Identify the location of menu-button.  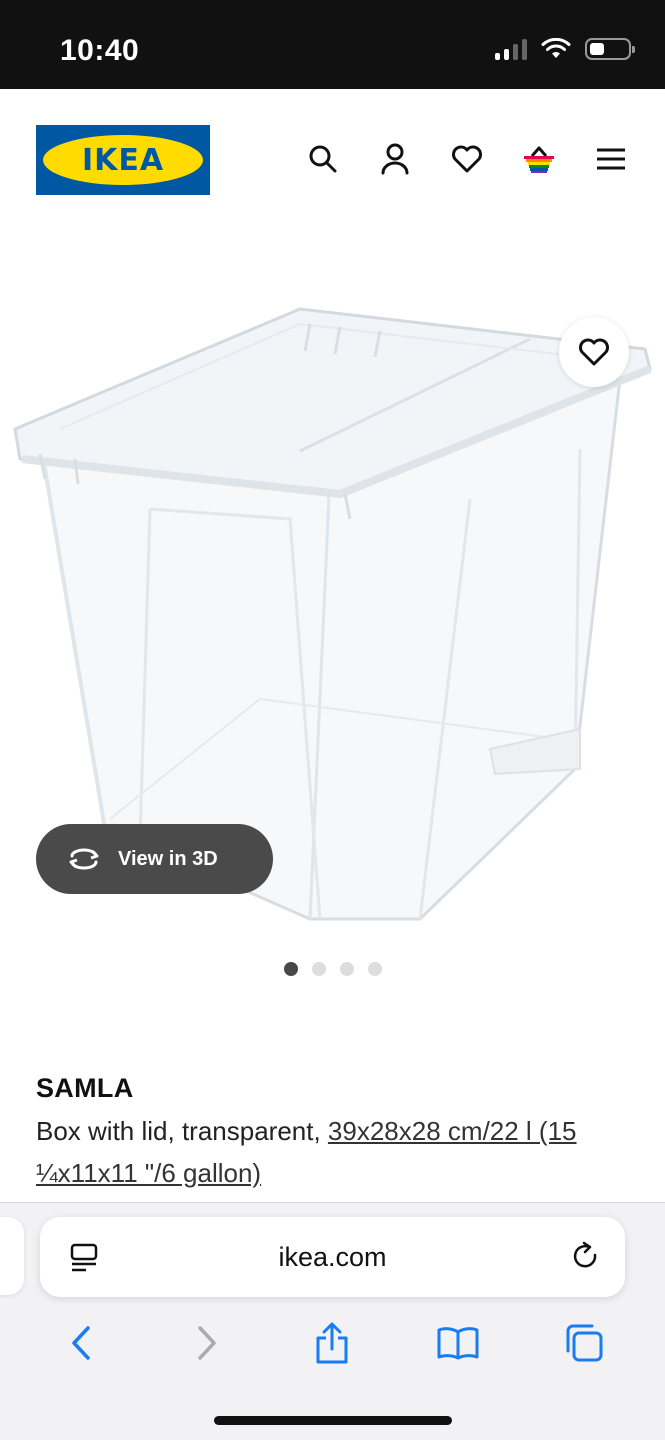
(611, 159).